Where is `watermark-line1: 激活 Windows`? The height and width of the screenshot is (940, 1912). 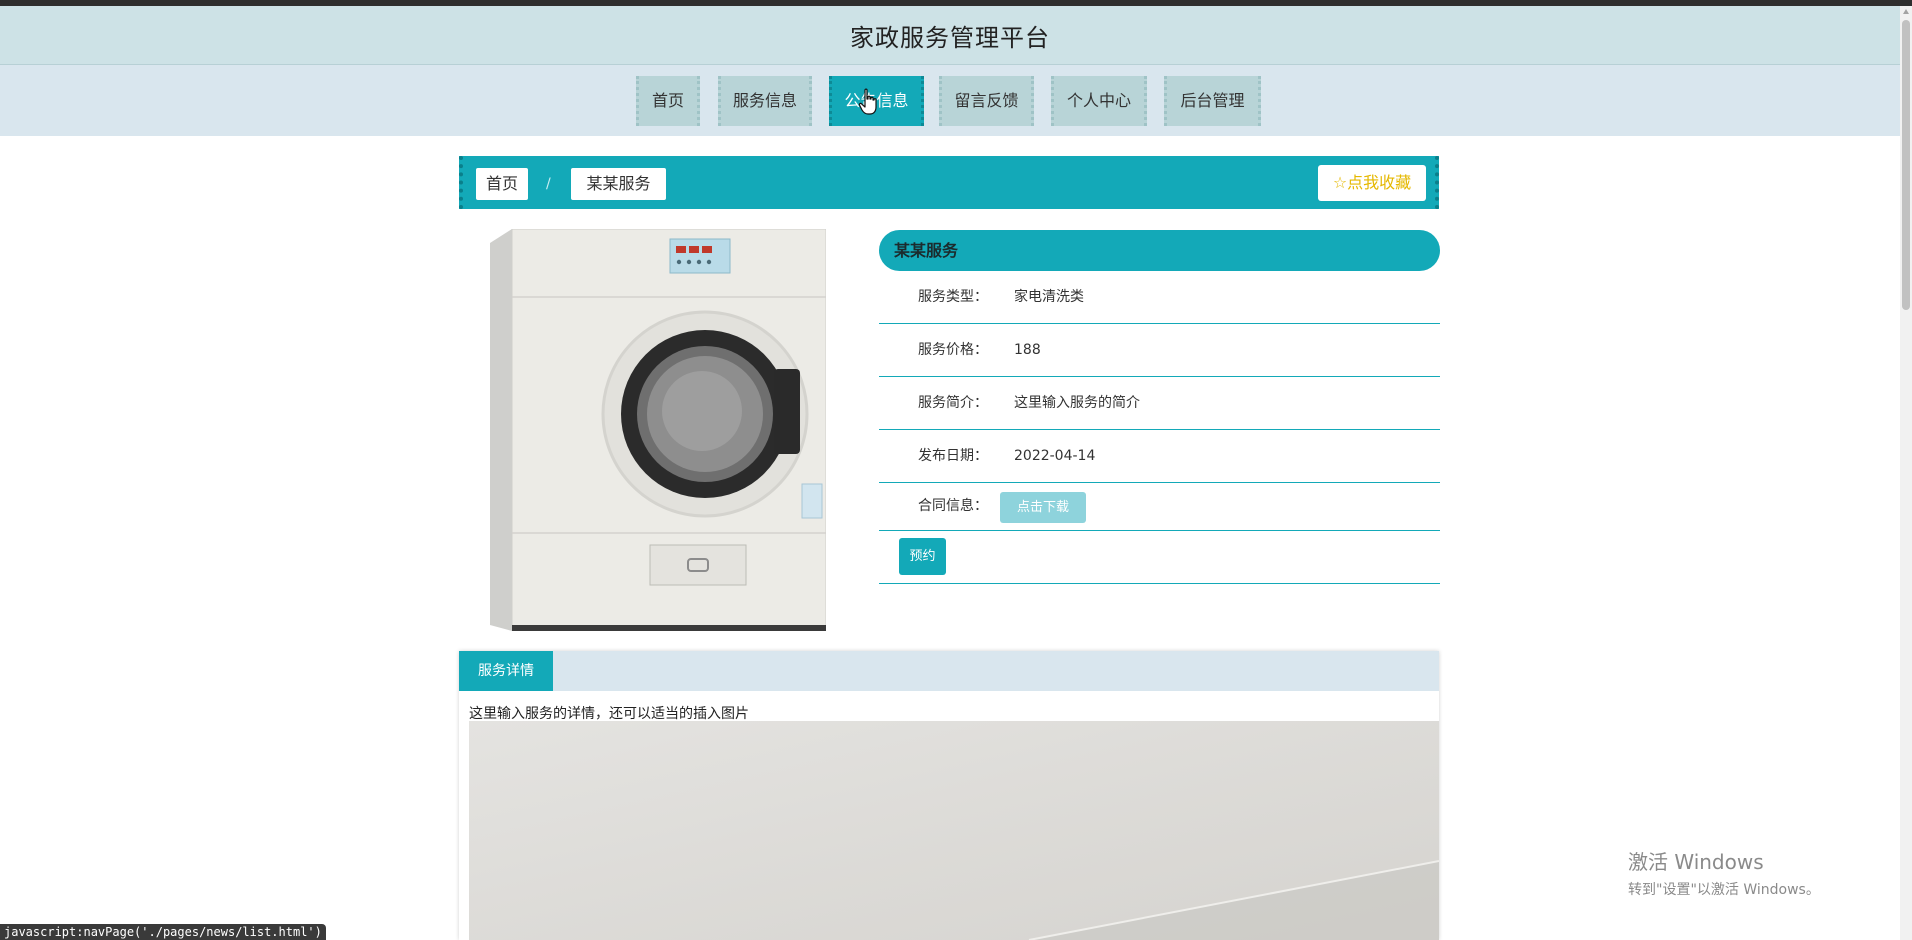 watermark-line1: 激活 Windows is located at coordinates (1696, 862).